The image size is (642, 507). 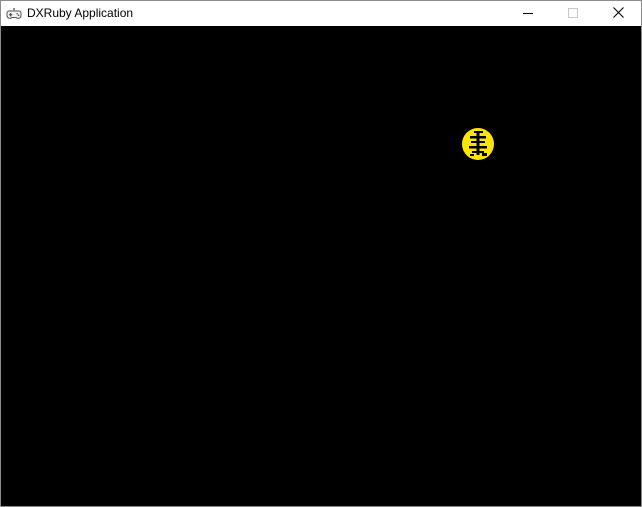 I want to click on title-bar: DXRuby Application, so click(x=321, y=13).